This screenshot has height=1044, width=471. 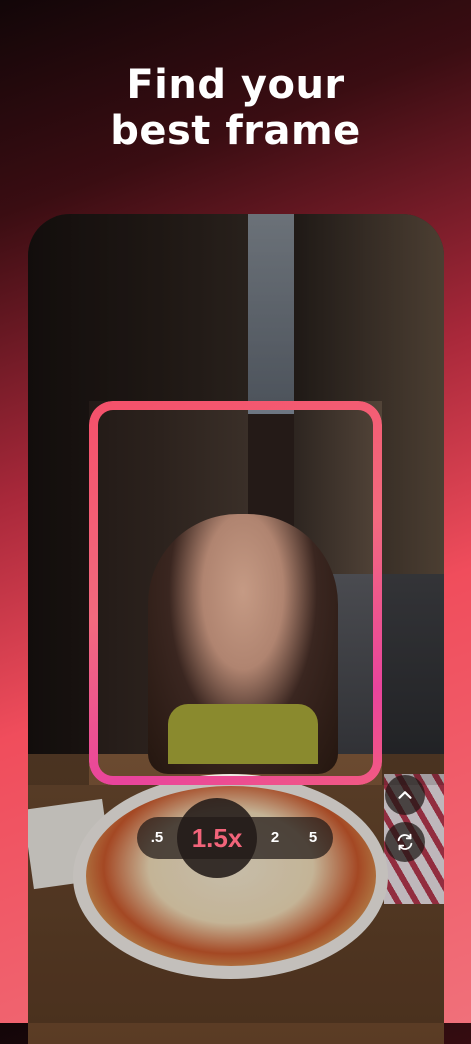 I want to click on flip-camera-button, so click(x=405, y=842).